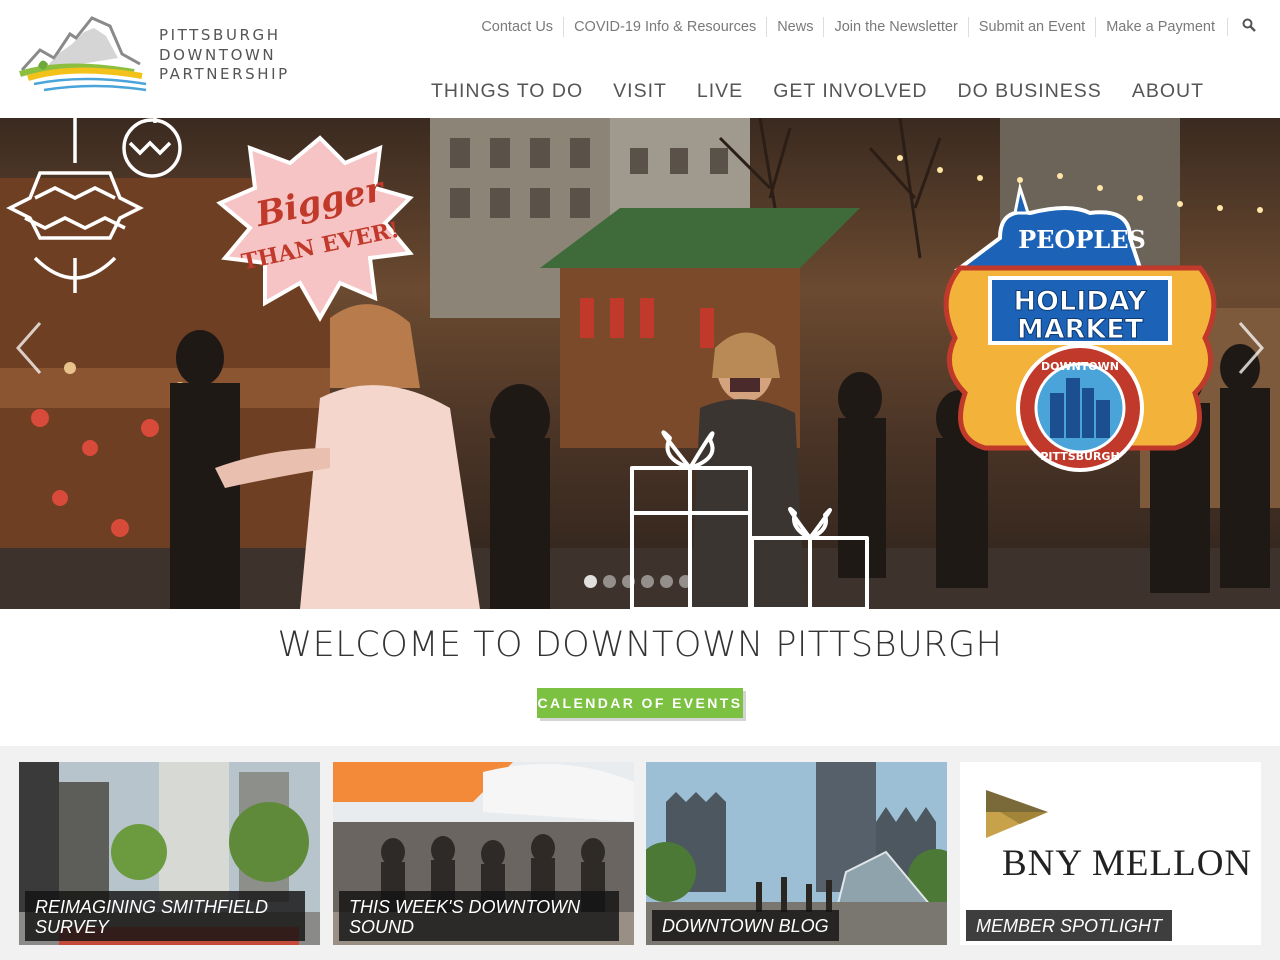  What do you see at coordinates (1168, 91) in the screenshot?
I see `nav-about: ABOUT` at bounding box center [1168, 91].